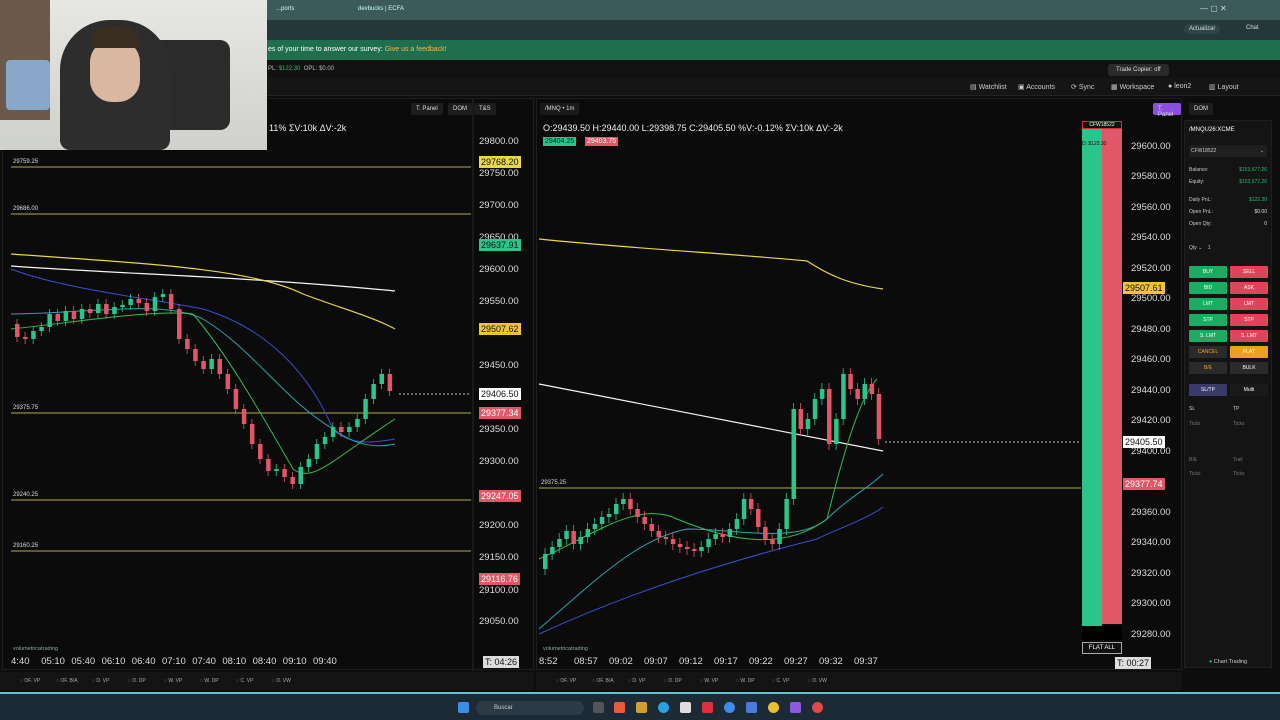 The height and width of the screenshot is (720, 1280). I want to click on right-x-tick-4: 09:12, so click(691, 661).